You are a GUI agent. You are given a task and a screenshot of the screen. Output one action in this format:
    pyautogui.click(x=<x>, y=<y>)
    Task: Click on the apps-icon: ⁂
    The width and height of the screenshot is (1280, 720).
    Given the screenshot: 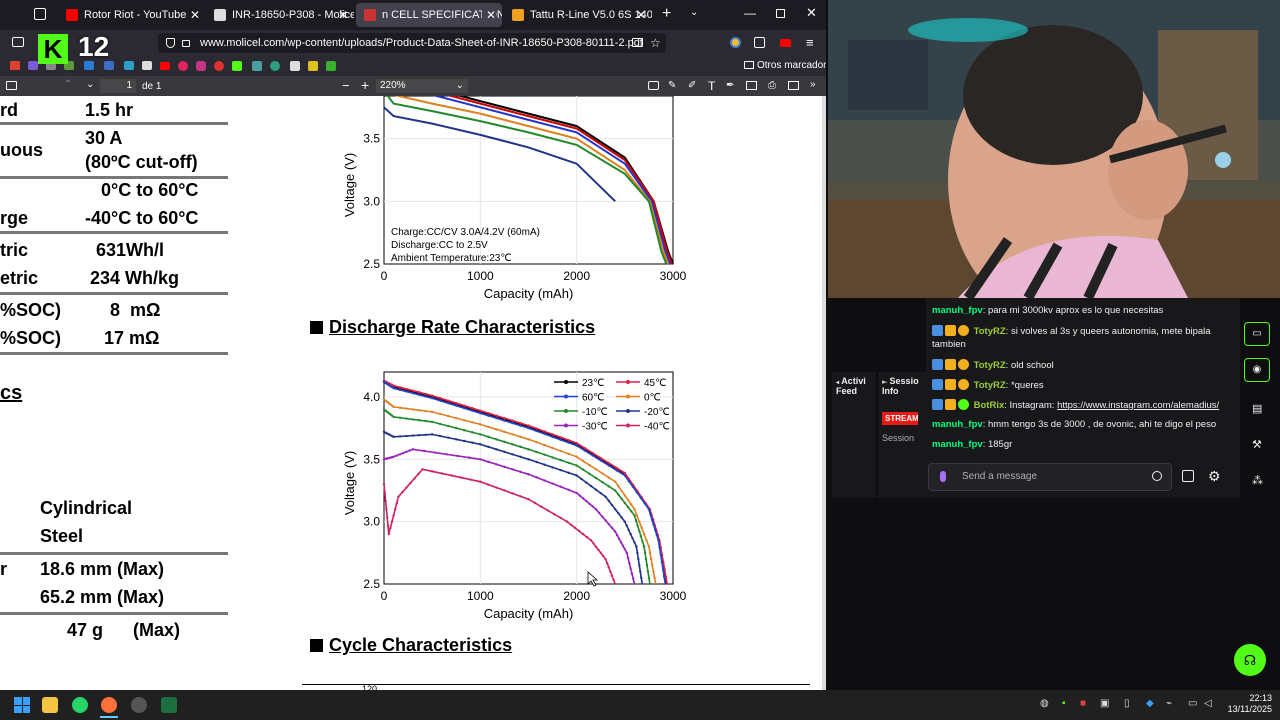 What is the action you would take?
    pyautogui.click(x=1257, y=480)
    